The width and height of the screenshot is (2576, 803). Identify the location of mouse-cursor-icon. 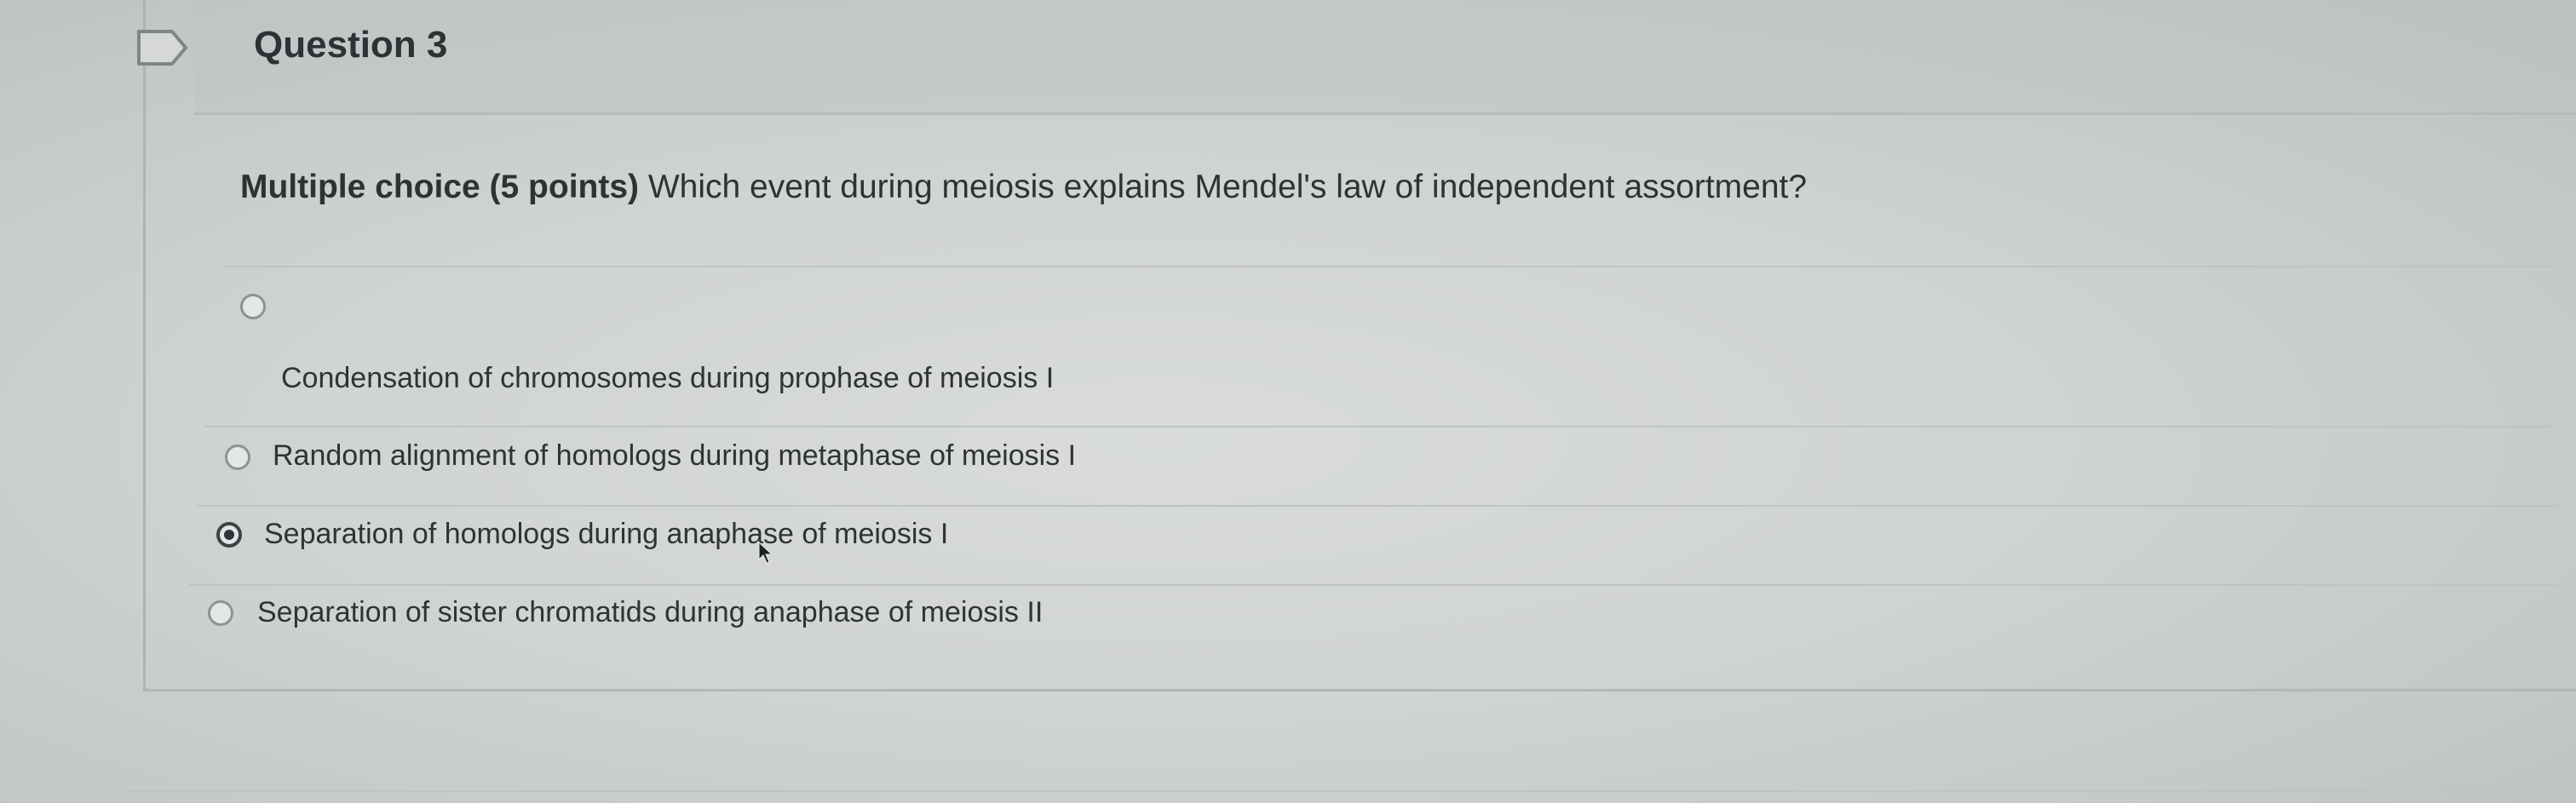
(765, 553).